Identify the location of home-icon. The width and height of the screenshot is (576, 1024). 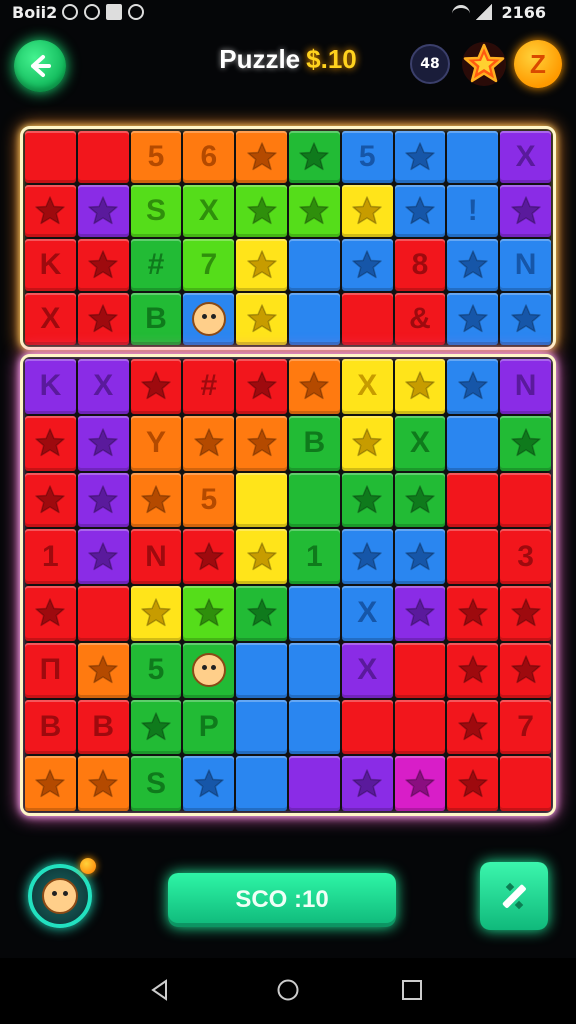
(288, 990).